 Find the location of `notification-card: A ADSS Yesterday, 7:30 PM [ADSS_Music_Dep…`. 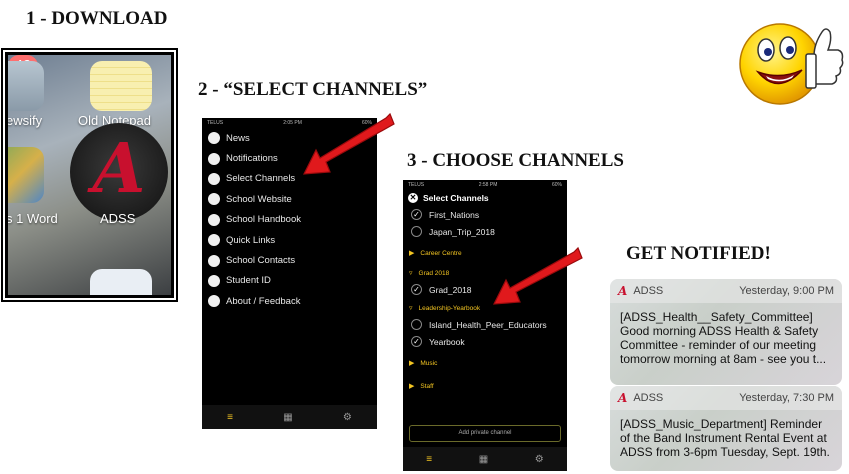

notification-card: A ADSS Yesterday, 7:30 PM [ADSS_Music_Dep… is located at coordinates (726, 428).